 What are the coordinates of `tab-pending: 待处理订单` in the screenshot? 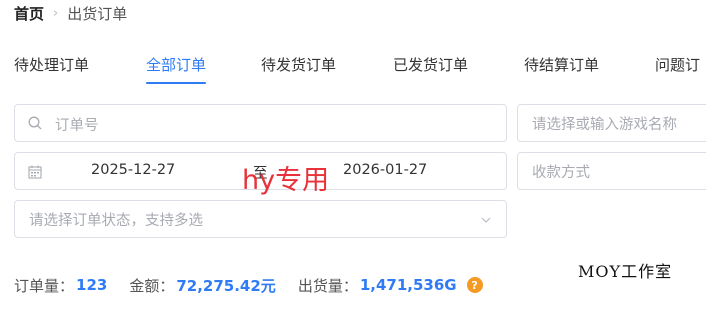 It's located at (51, 67).